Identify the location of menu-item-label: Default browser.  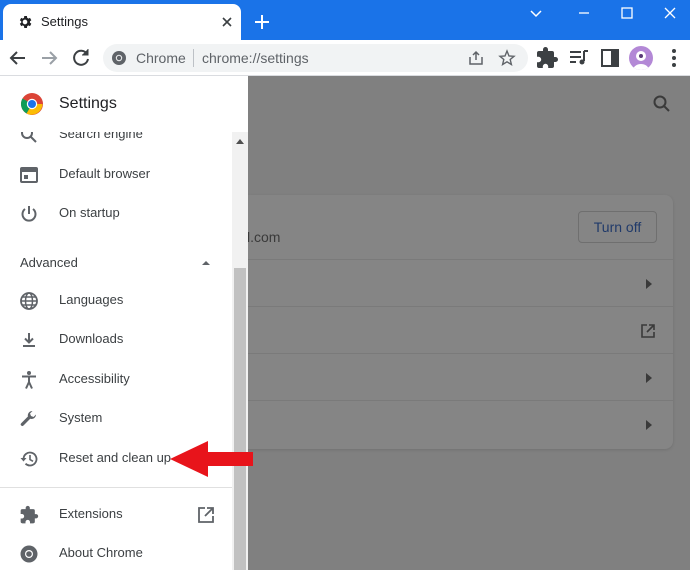
(105, 173).